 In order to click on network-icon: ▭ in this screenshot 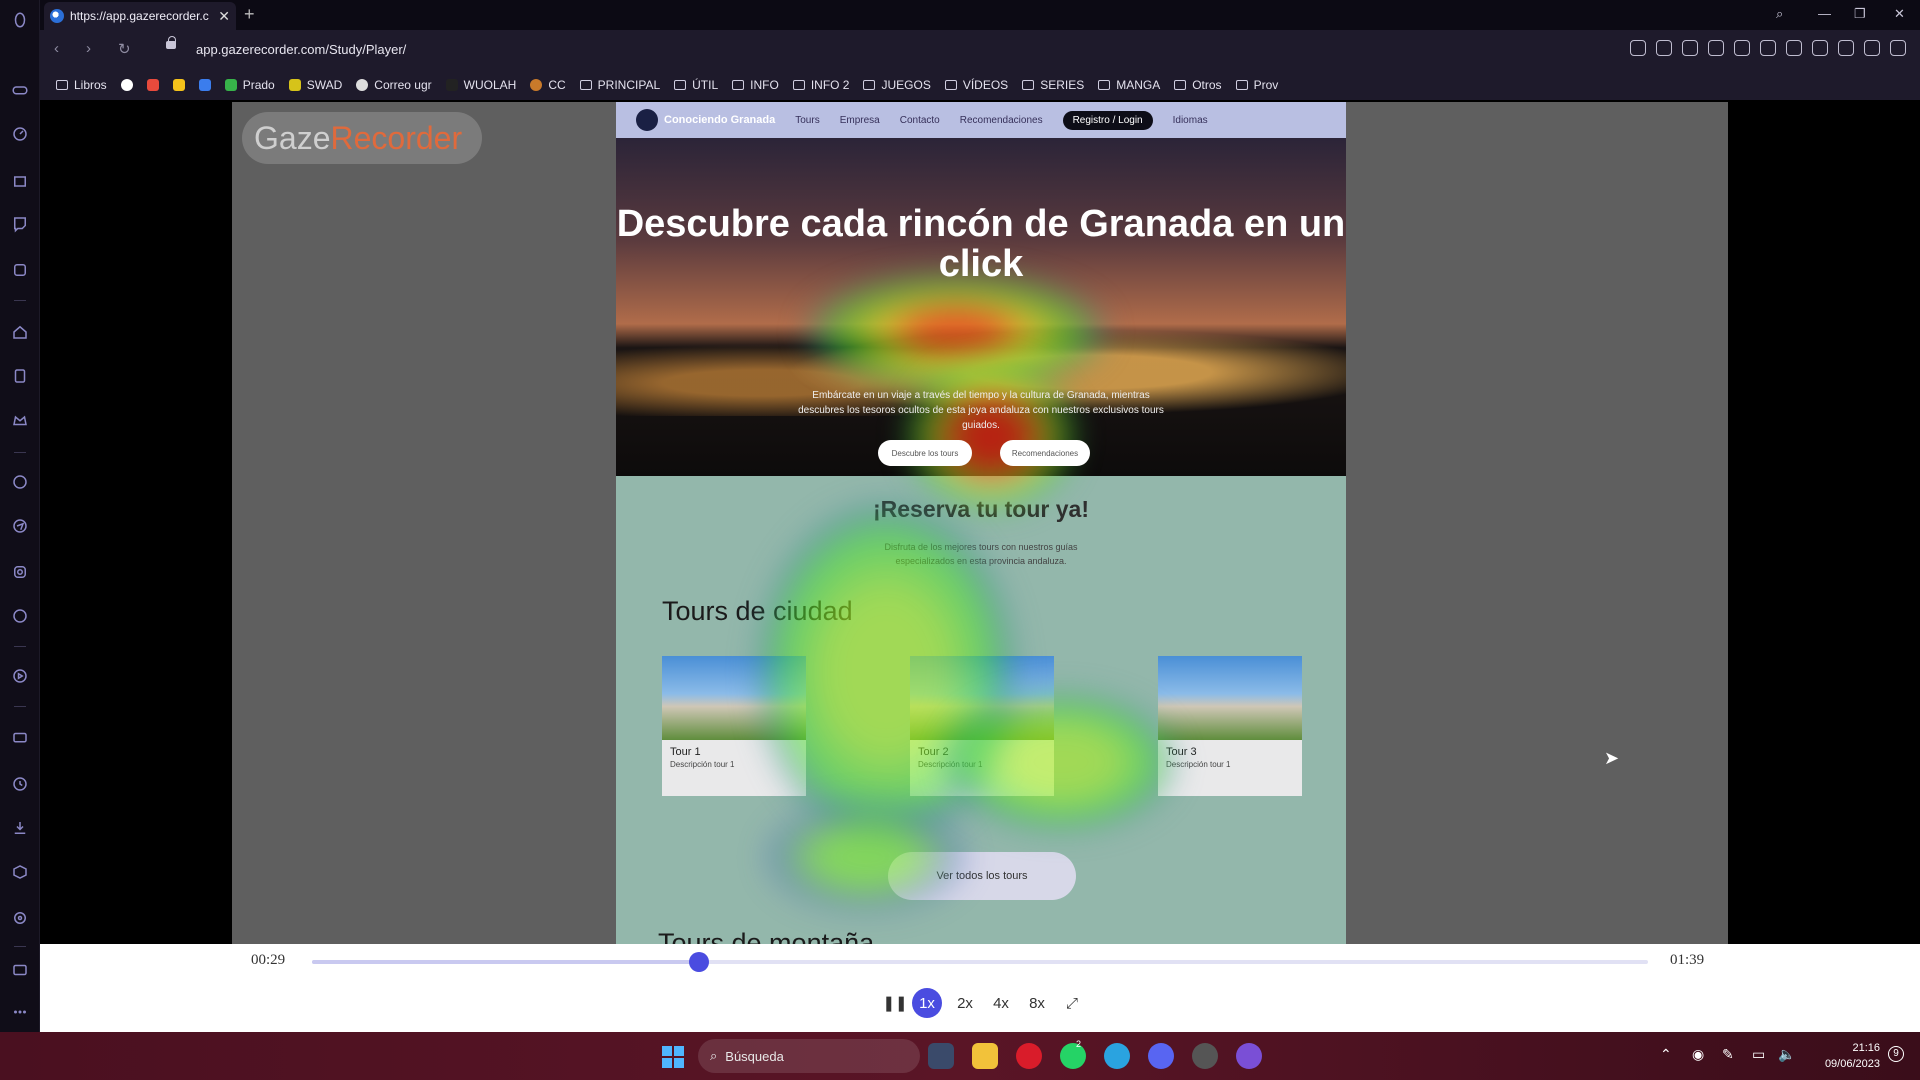, I will do `click(1758, 1054)`.